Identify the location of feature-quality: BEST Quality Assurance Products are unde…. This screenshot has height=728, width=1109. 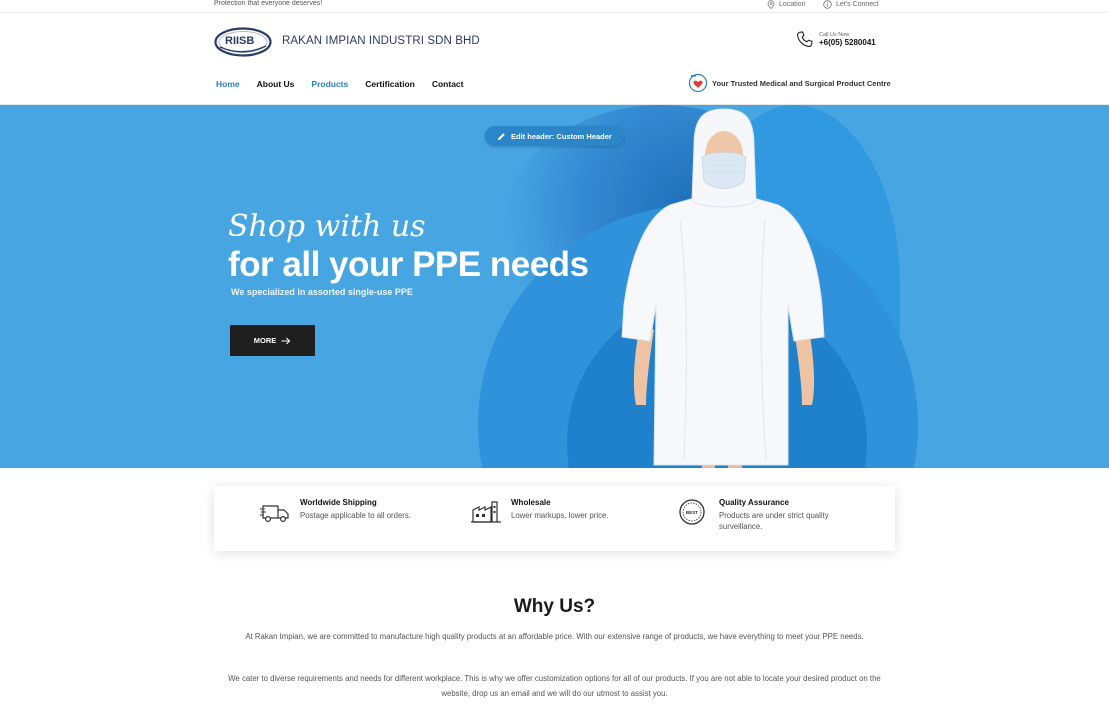
(769, 515).